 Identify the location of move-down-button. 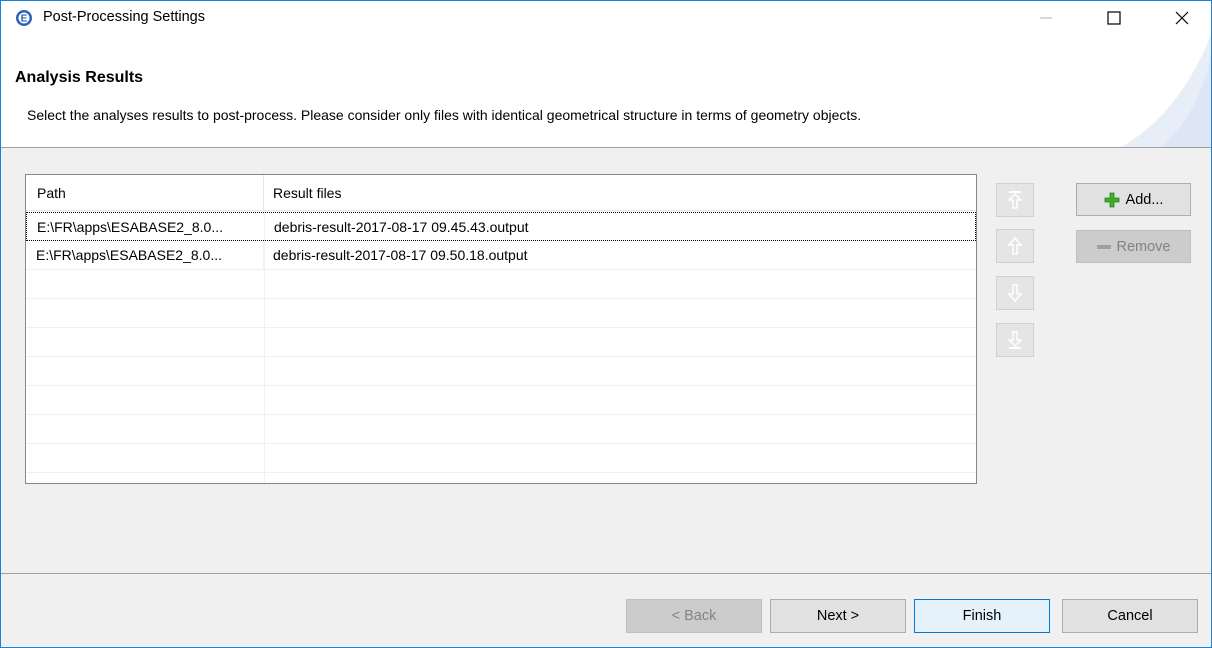
(1015, 293).